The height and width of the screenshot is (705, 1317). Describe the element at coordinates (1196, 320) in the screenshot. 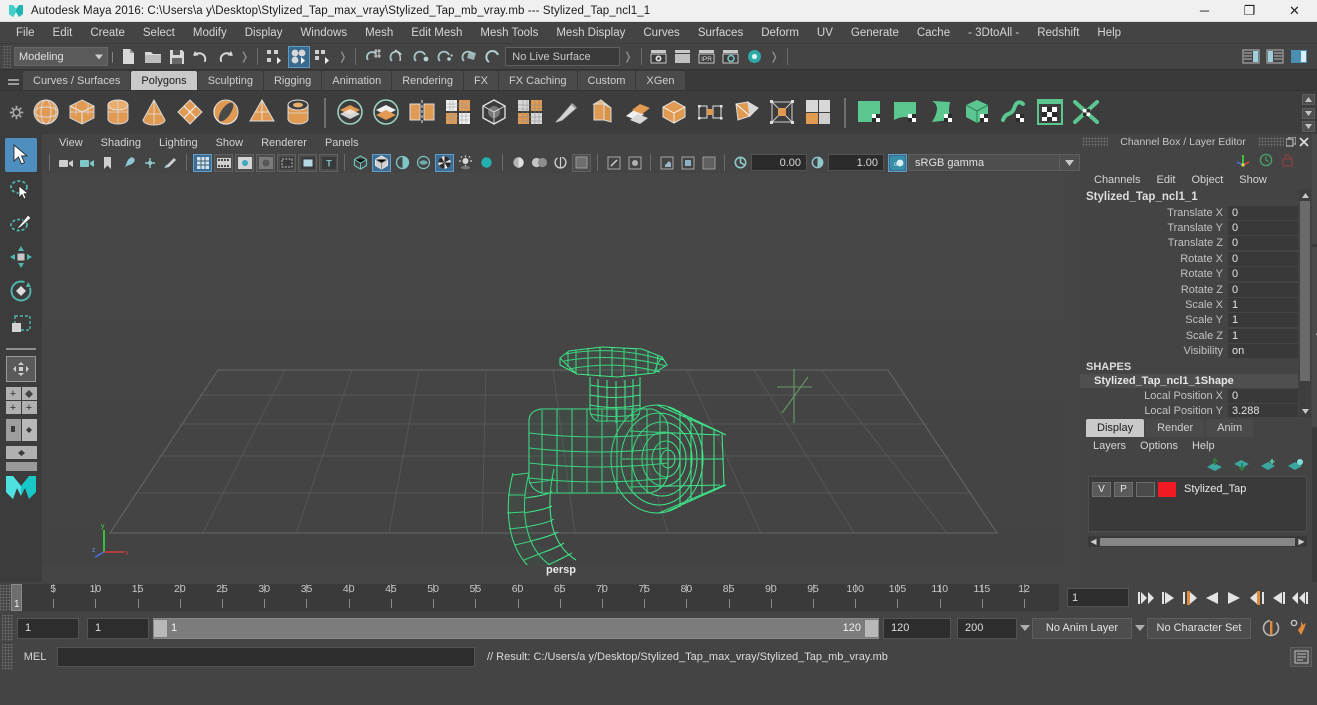

I see `channel-row-scale-y: Scale Y 1` at that location.